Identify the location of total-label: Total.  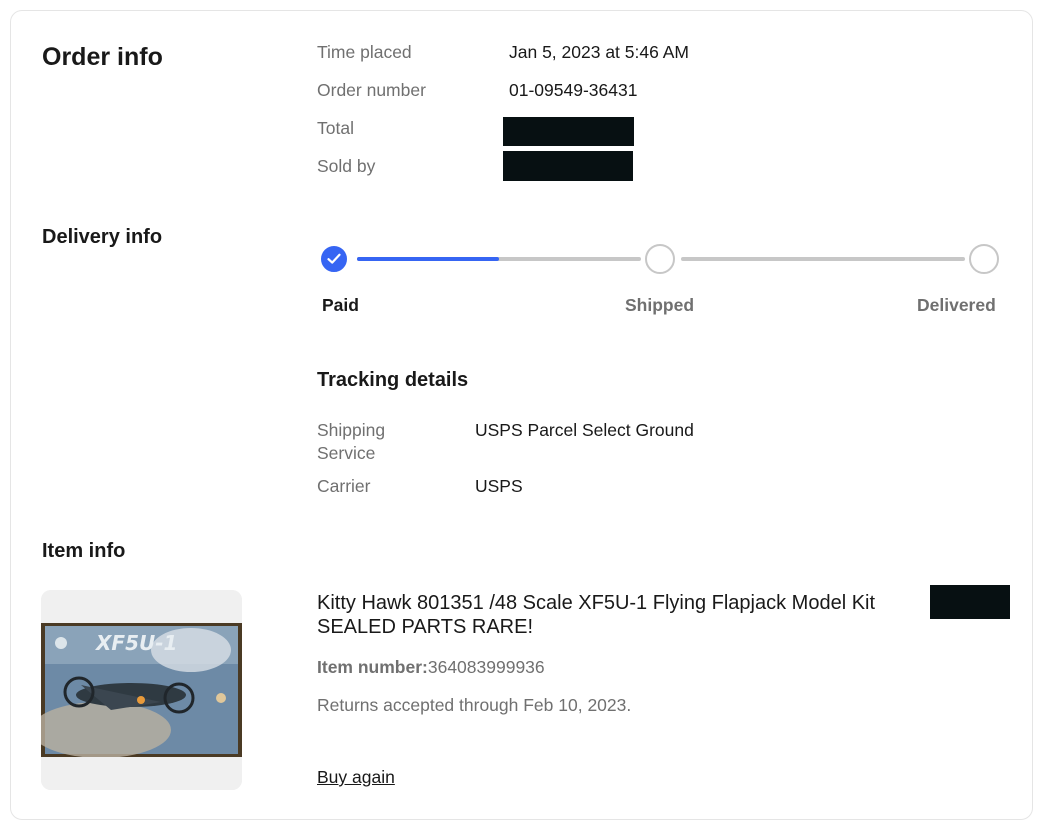
(335, 128).